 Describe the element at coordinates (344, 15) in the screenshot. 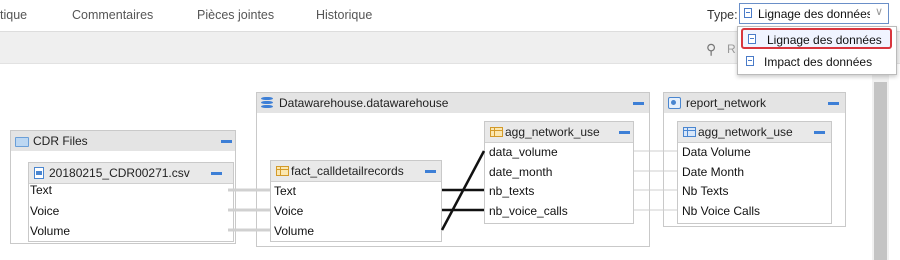

I see `tab-historique: Historique` at that location.